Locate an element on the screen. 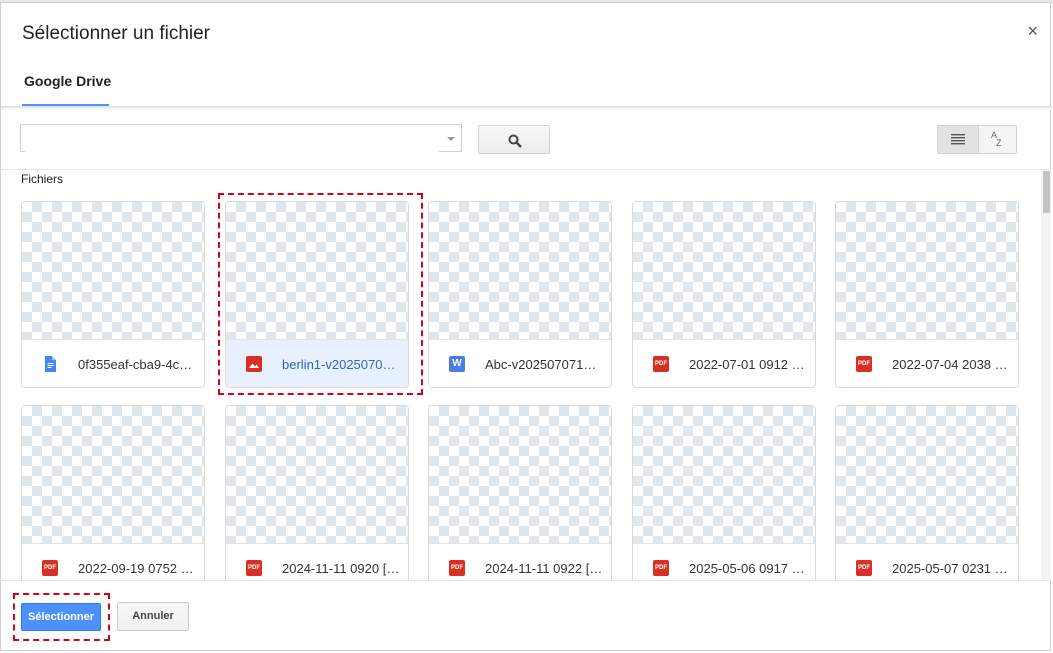 This screenshot has width=1053, height=653. search-input is located at coordinates (232, 139).